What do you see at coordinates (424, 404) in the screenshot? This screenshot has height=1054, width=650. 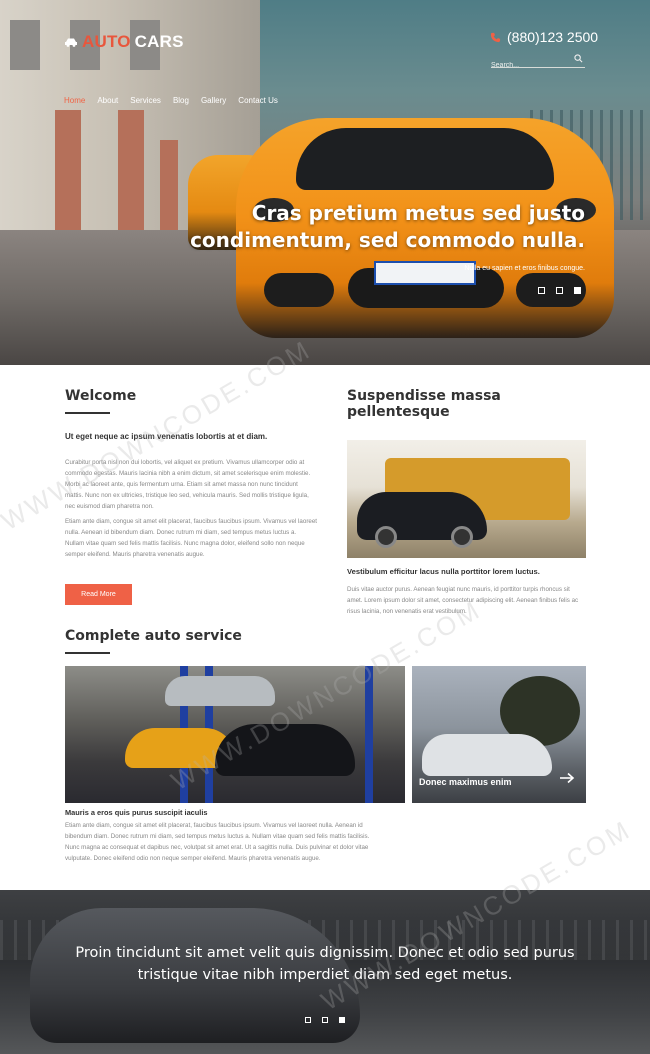 I see `suspendisse-heading: Suspendisse massa pellentesque` at bounding box center [424, 404].